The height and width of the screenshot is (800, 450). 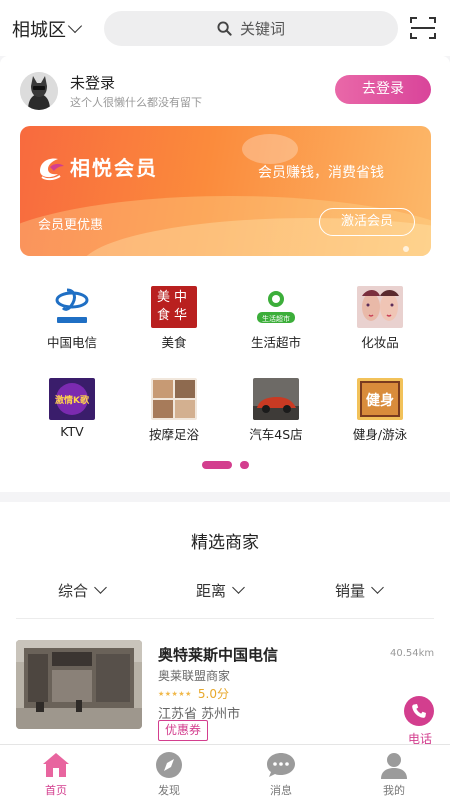 I want to click on merchant-rating: ★★★★★ 5.0分, so click(x=193, y=693).